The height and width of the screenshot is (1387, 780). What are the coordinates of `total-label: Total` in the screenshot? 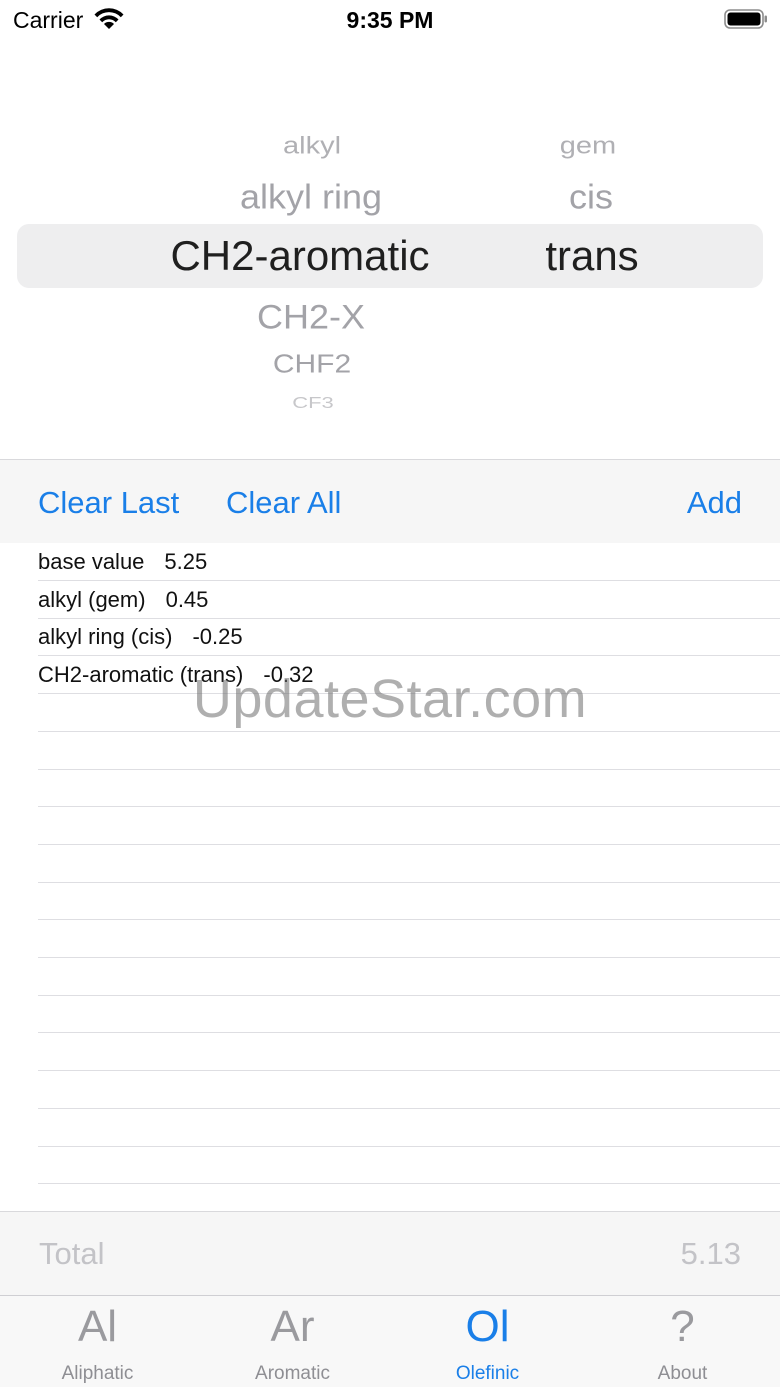 It's located at (72, 1253).